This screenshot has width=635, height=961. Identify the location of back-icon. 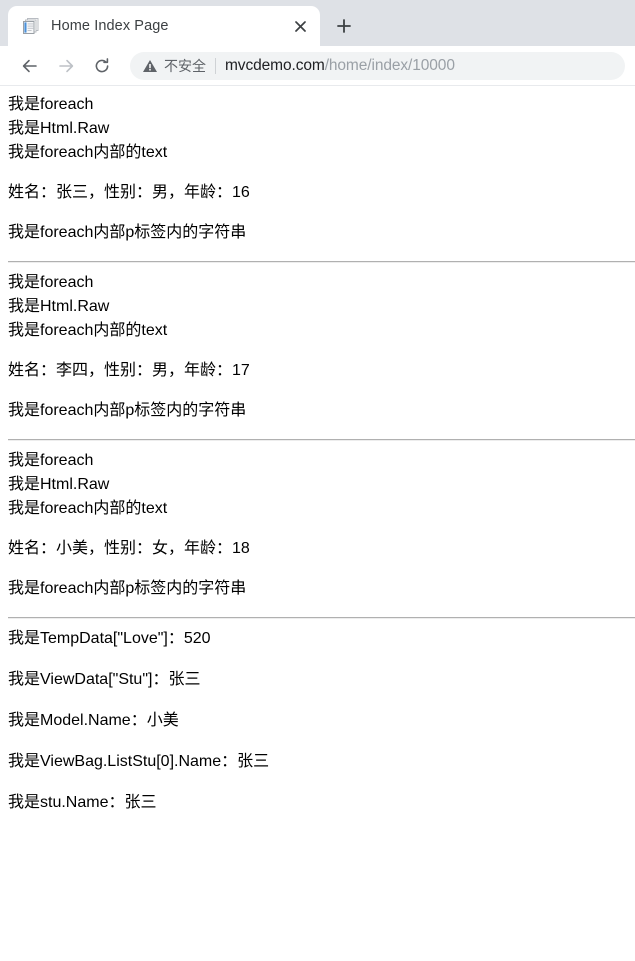
(30, 66).